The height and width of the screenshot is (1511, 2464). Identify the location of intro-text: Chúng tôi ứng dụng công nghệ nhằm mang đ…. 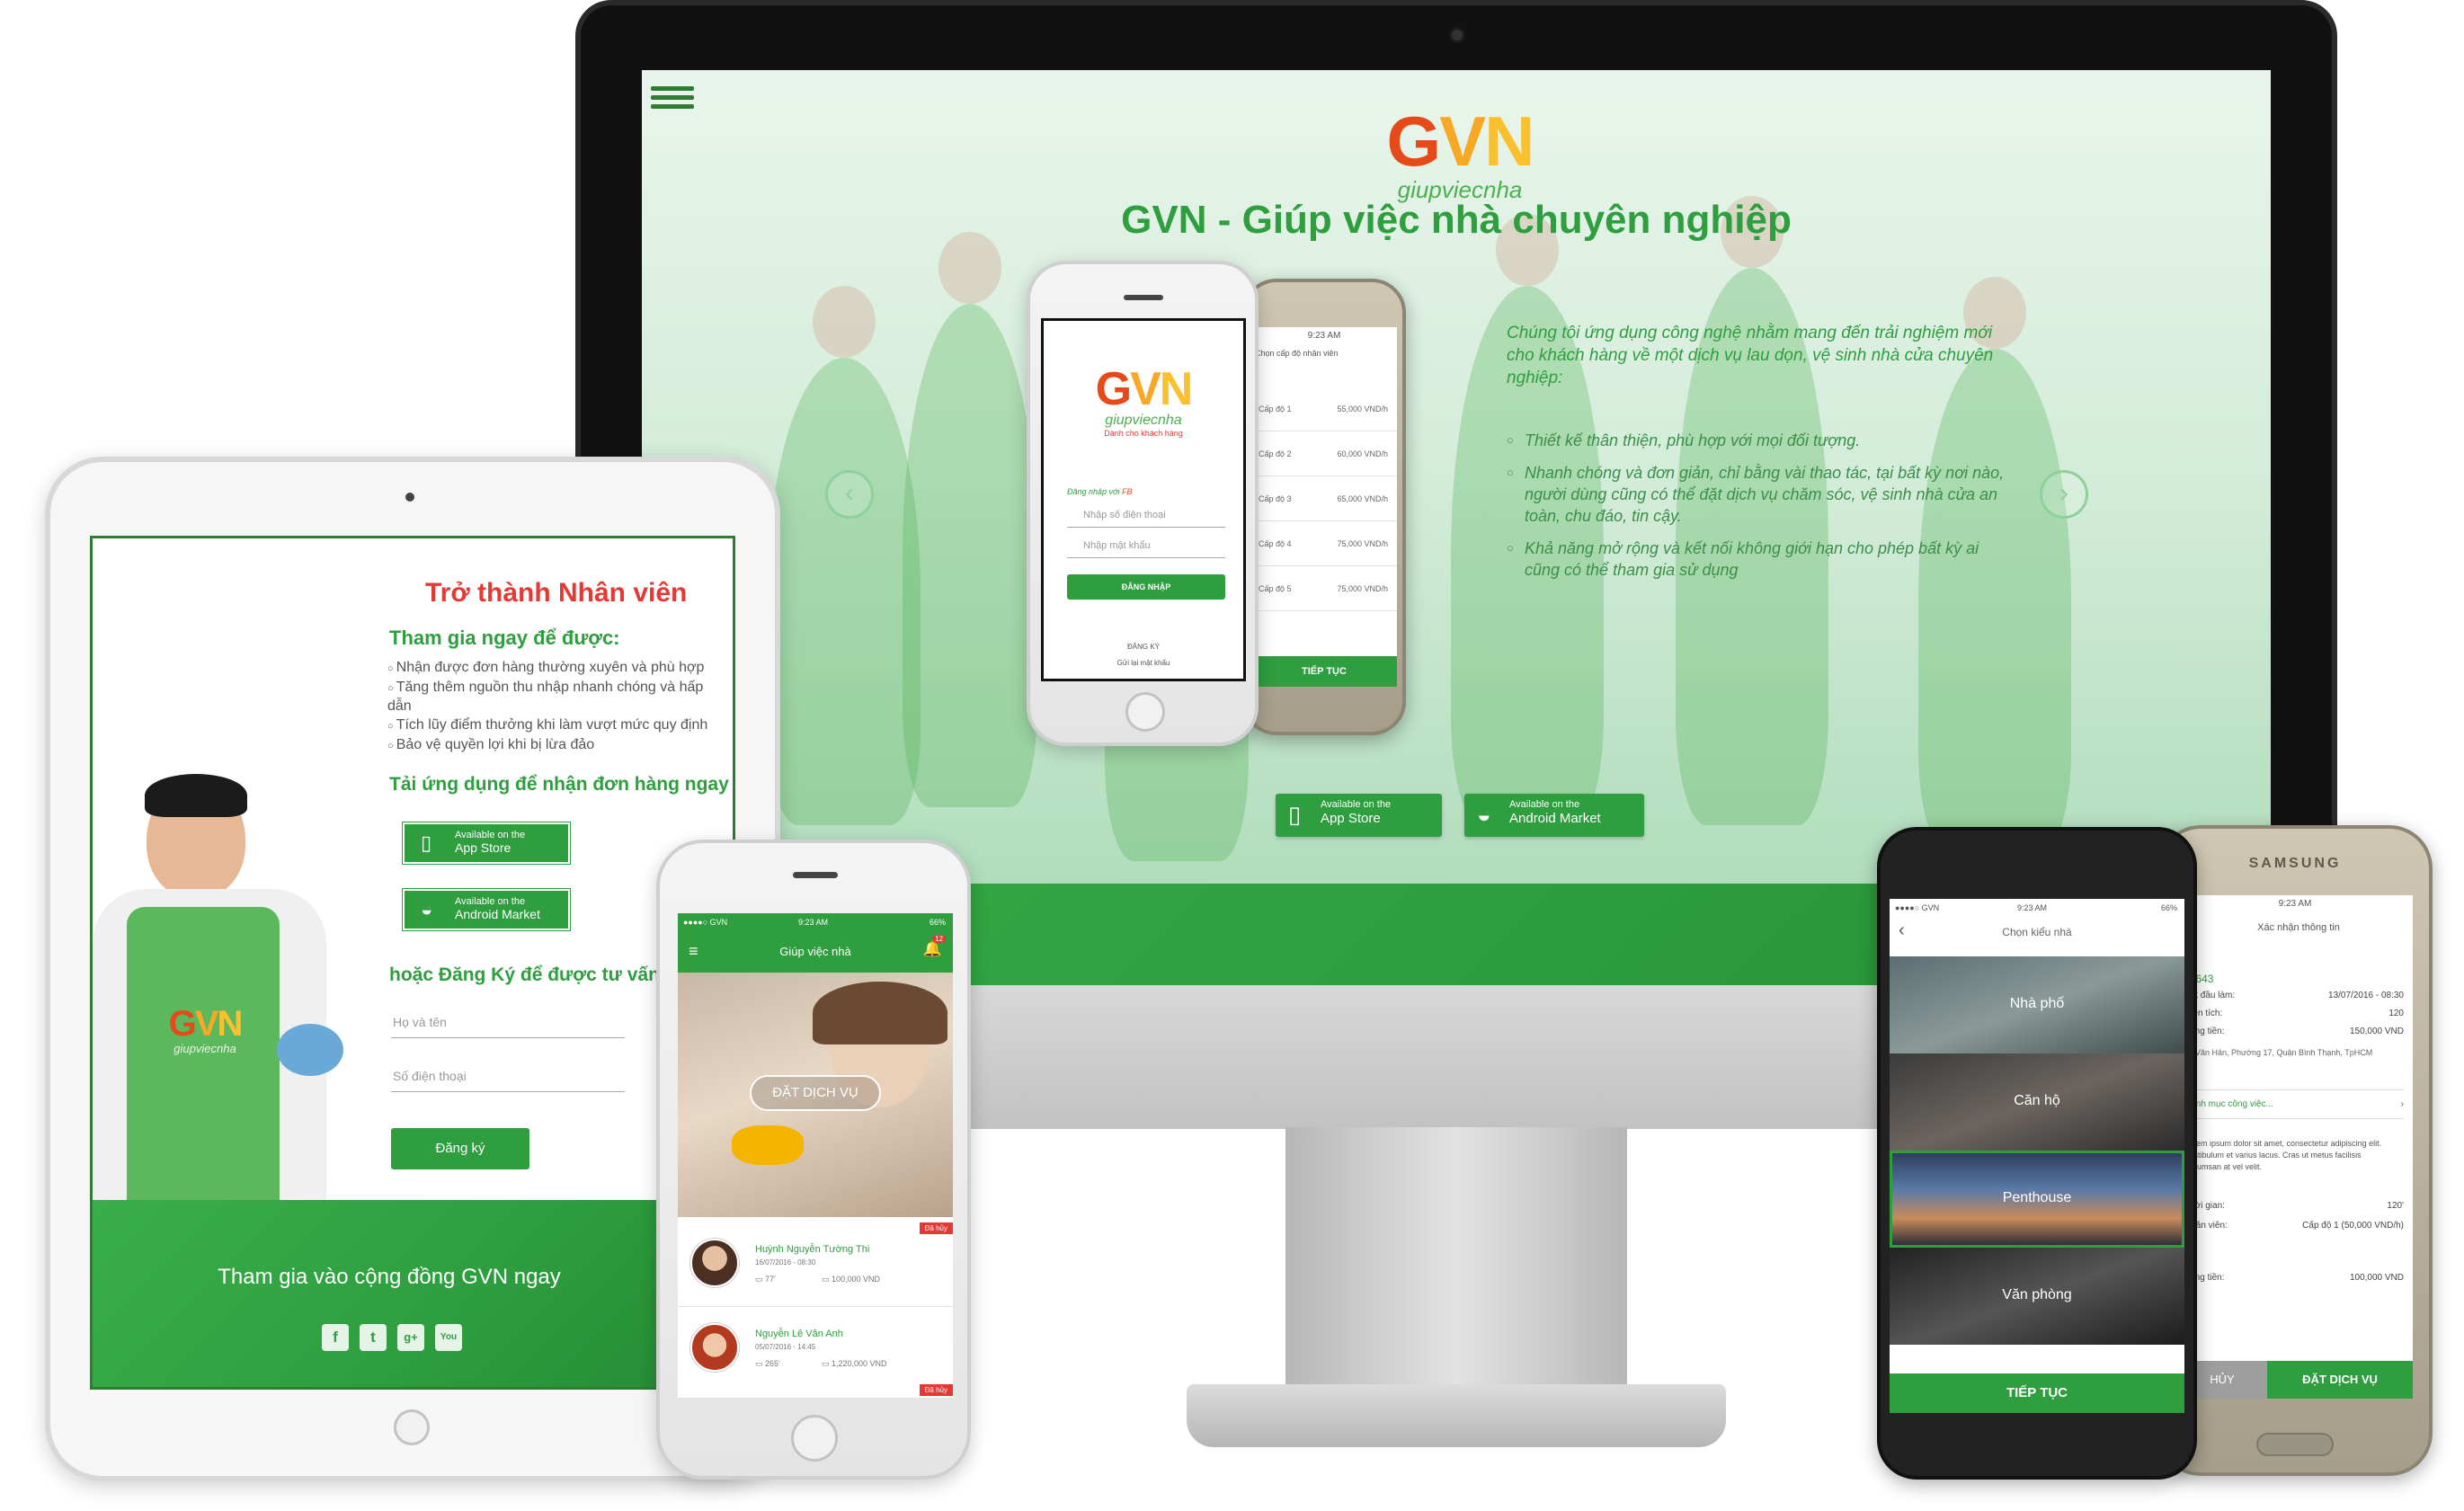
(1751, 355).